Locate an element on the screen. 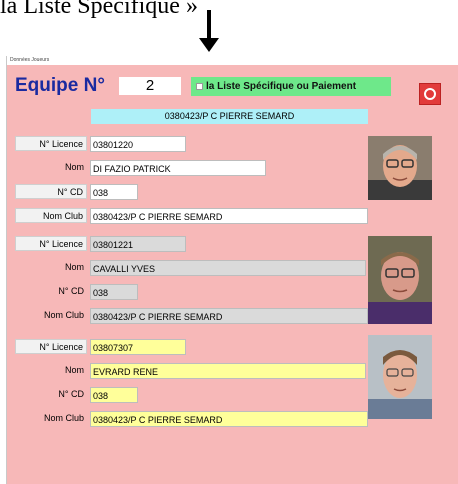  club-header: 0380423/P C PIERRE SEMARD is located at coordinates (229, 116).